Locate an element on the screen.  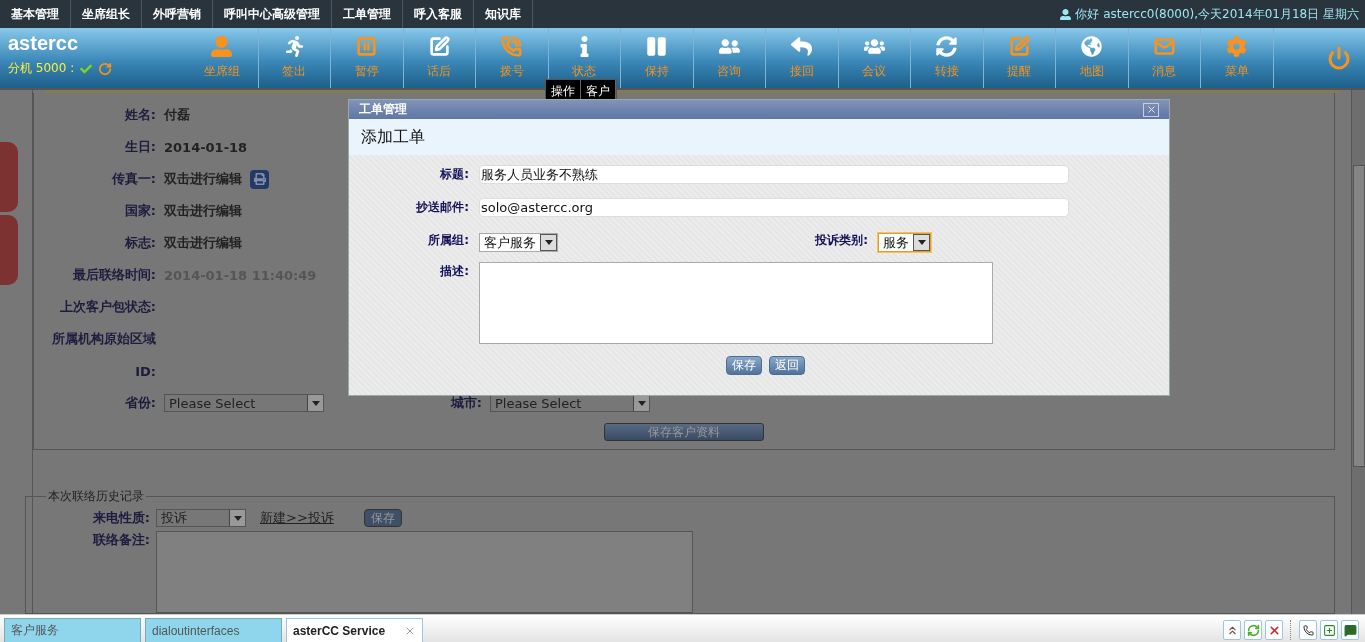
fieldset-legend: 本次联络历史记录 is located at coordinates (96, 496).